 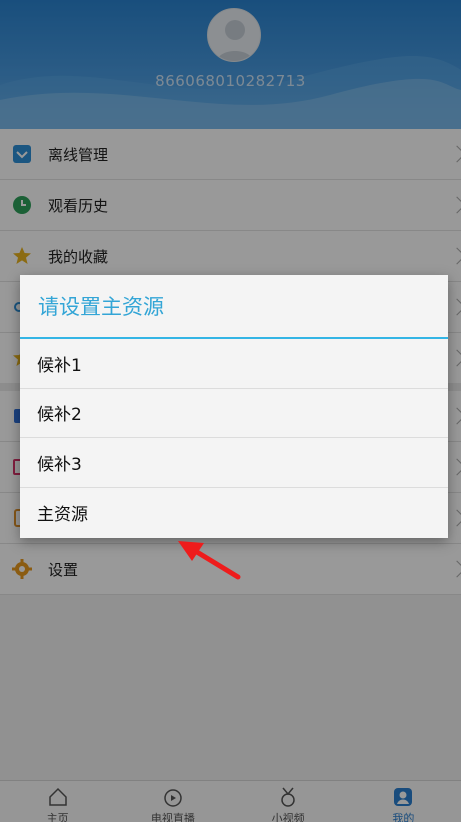 I want to click on dialog-option-backup-1: 候补1, so click(x=234, y=364).